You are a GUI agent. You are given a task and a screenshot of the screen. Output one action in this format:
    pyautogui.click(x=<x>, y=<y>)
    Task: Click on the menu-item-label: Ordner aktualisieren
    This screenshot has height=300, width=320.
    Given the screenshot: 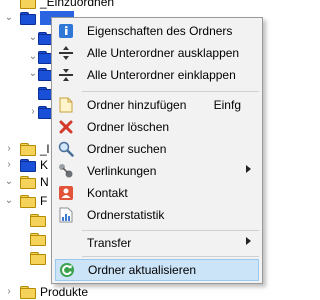 What is the action you would take?
    pyautogui.click(x=142, y=270)
    